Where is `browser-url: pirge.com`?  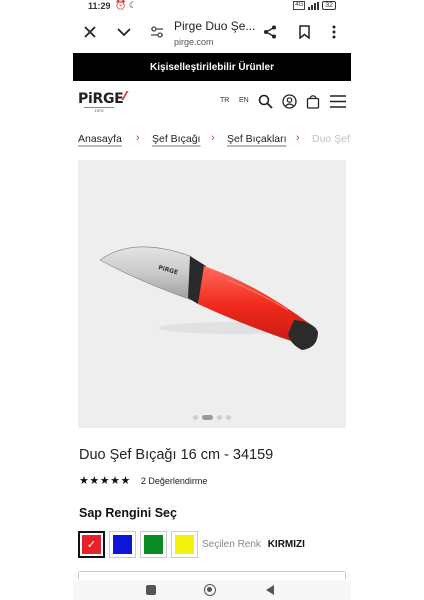
browser-url: pirge.com is located at coordinates (194, 42).